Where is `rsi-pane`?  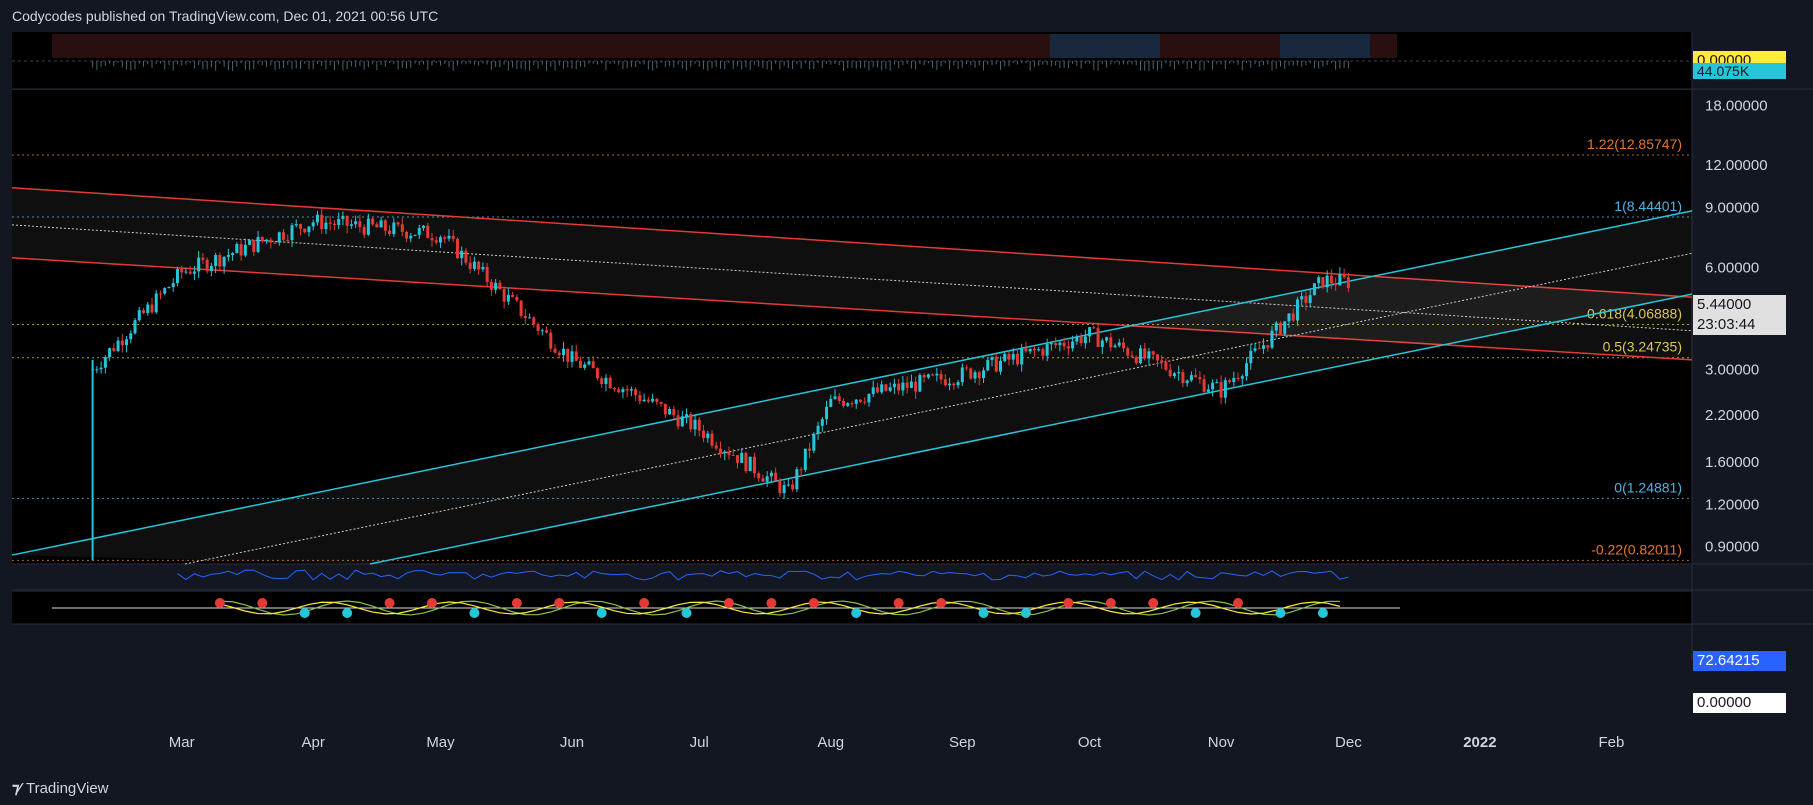 rsi-pane is located at coordinates (852, 577).